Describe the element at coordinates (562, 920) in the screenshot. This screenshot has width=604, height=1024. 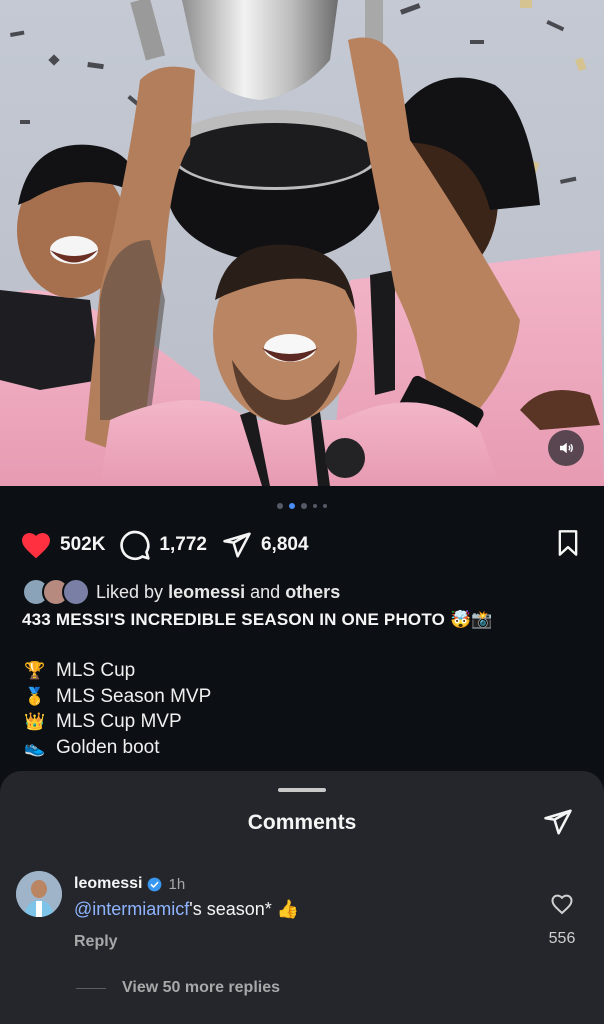
I see `comment-like-button: 556` at that location.